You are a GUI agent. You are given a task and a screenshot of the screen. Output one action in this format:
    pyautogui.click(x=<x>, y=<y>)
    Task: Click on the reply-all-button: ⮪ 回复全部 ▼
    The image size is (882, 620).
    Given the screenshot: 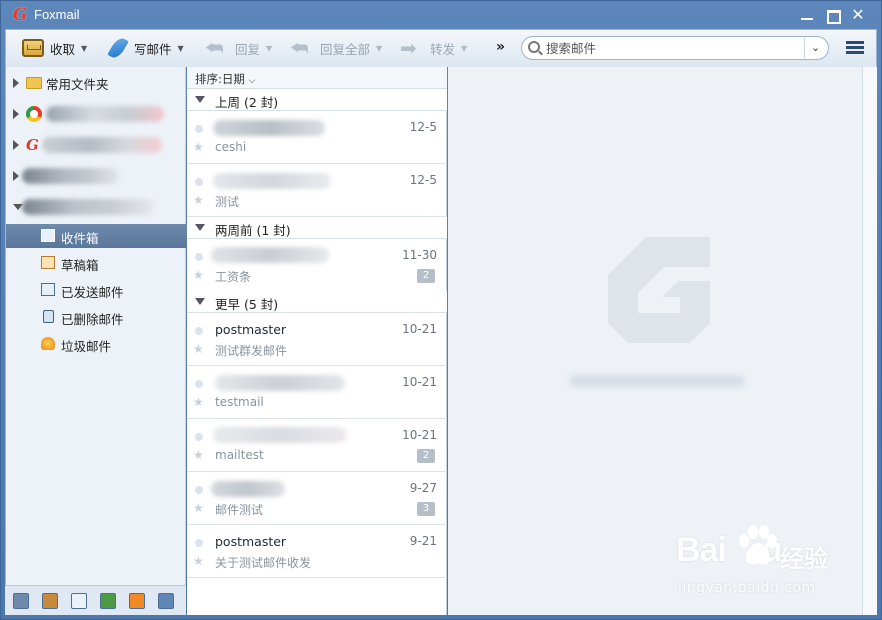 What is the action you would take?
    pyautogui.click(x=336, y=48)
    